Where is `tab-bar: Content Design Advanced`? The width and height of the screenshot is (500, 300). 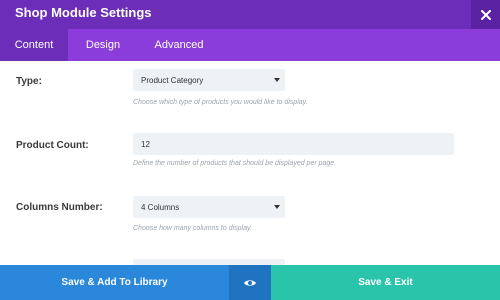 tab-bar: Content Design Advanced is located at coordinates (250, 45).